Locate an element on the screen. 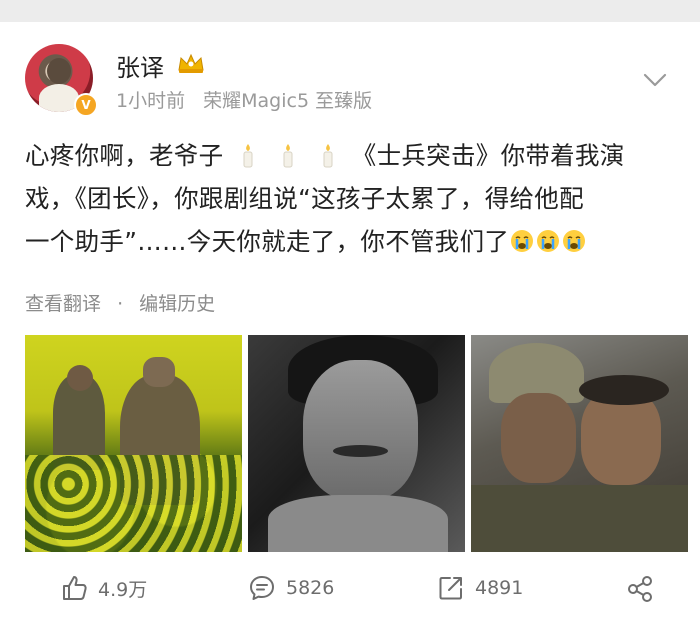 The image size is (700, 622). post-subrow: 查看翻译 · 编辑历史 is located at coordinates (120, 302).